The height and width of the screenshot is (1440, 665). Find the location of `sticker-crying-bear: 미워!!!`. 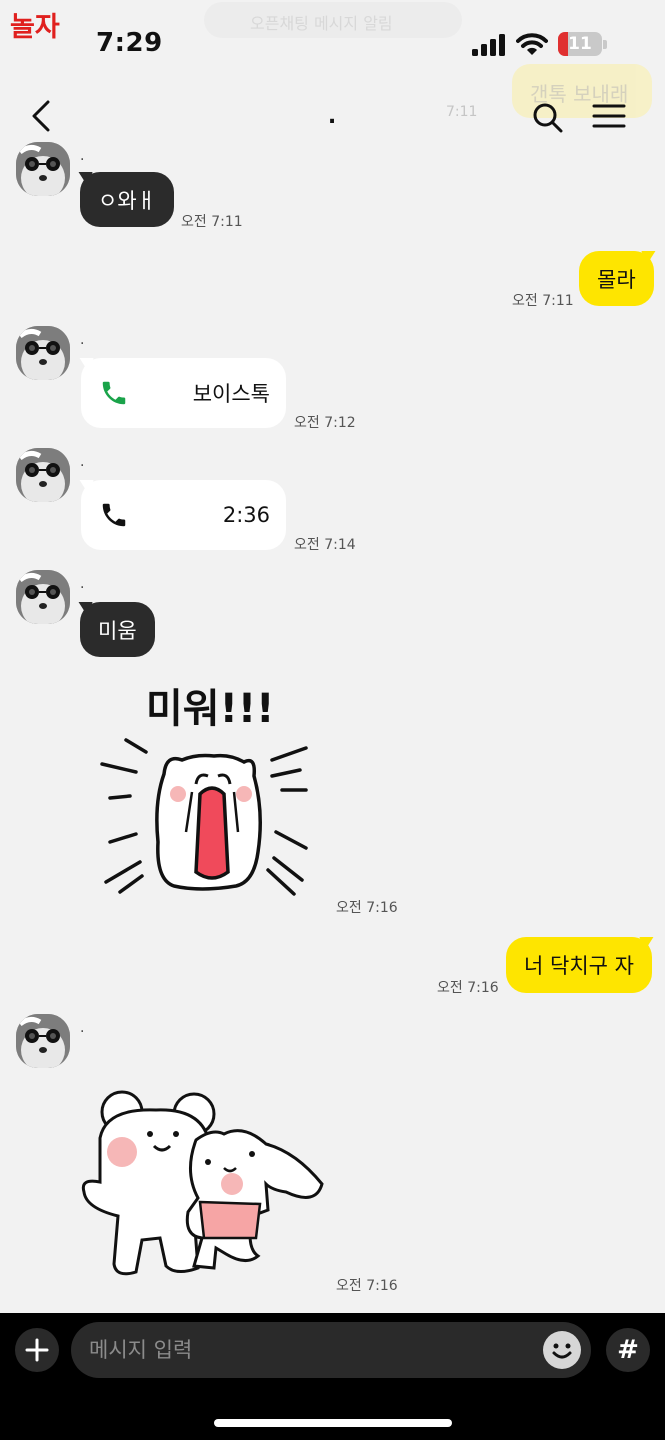

sticker-crying-bear: 미워!!! is located at coordinates (206, 787).